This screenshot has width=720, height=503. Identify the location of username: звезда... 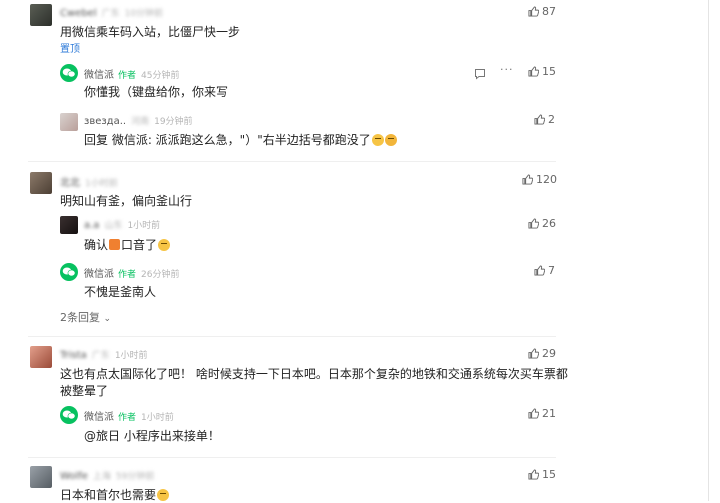
(105, 121).